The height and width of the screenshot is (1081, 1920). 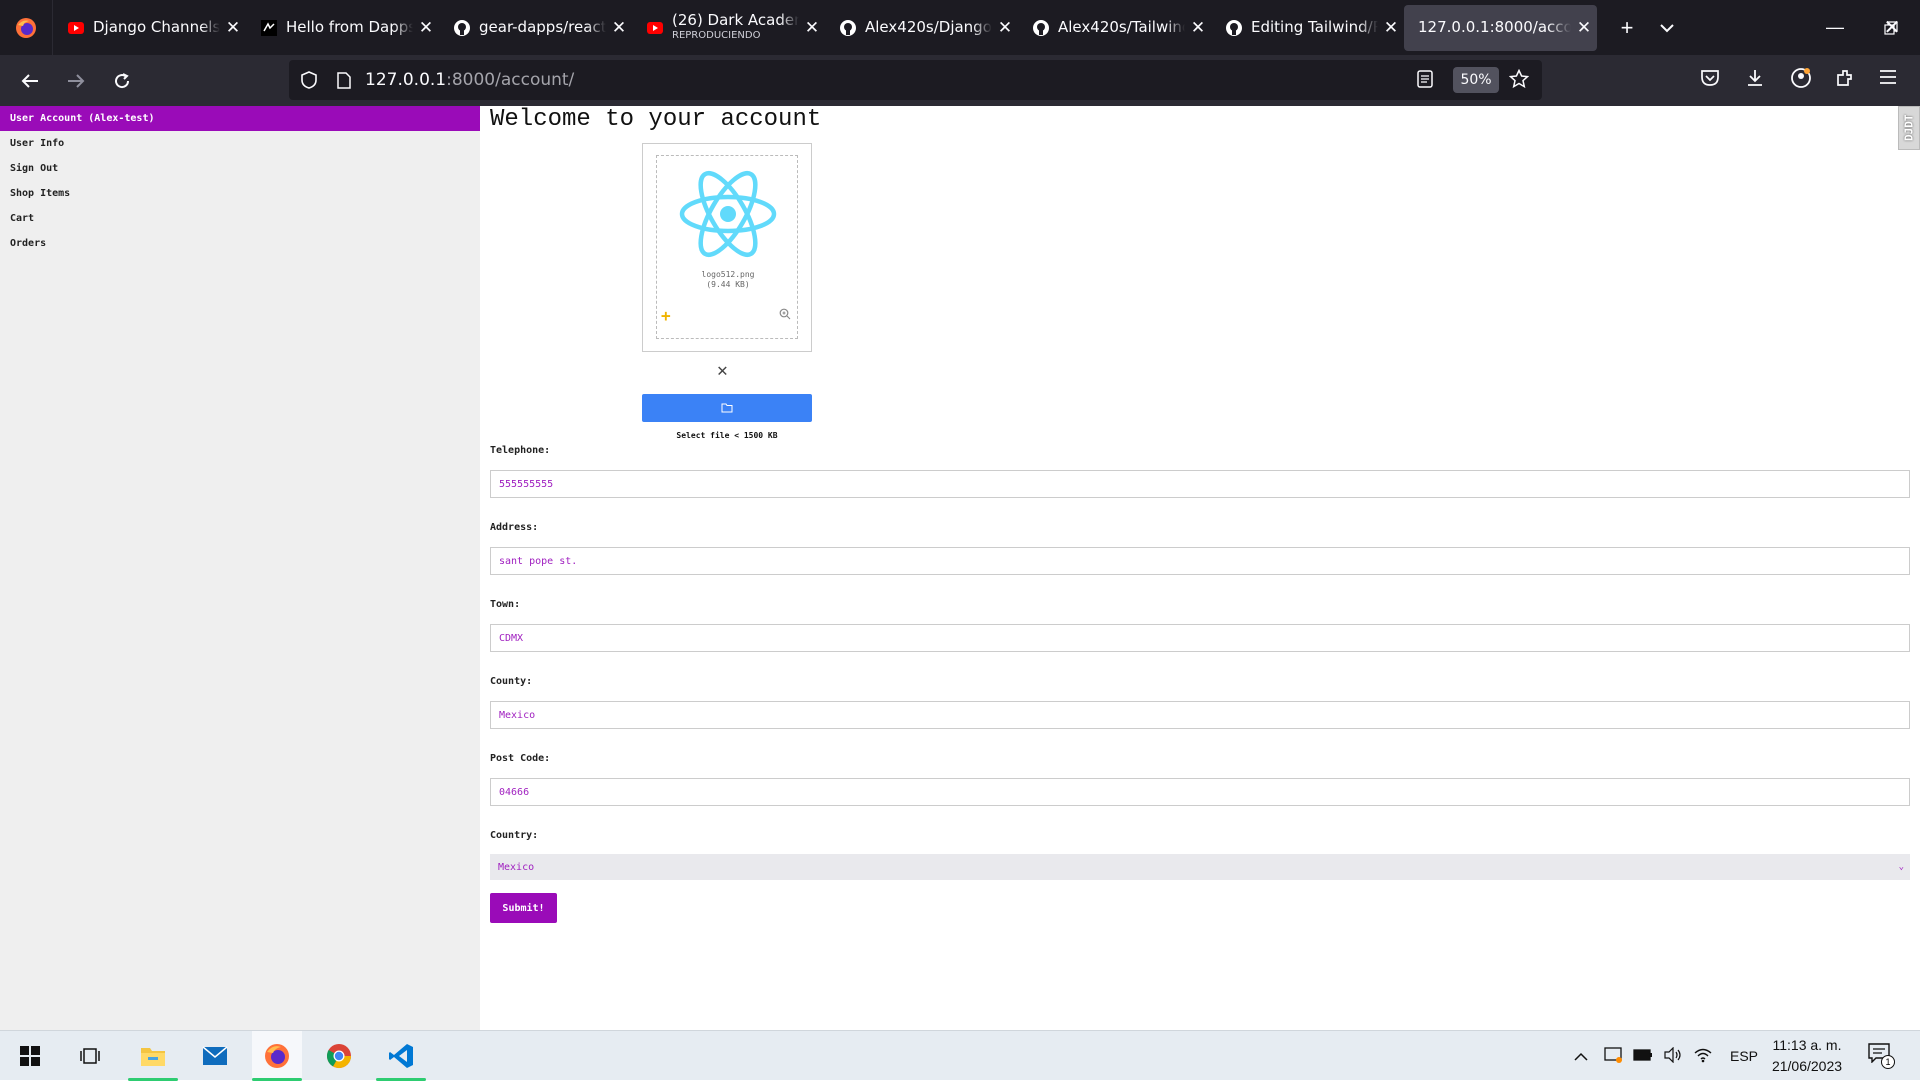 What do you see at coordinates (728, 214) in the screenshot?
I see `react-logo-icon` at bounding box center [728, 214].